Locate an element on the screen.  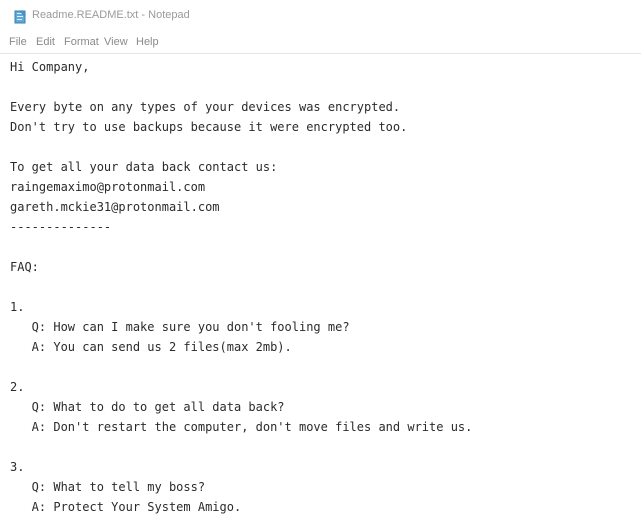
menu-bar: File Edit Format View Help is located at coordinates (320, 43).